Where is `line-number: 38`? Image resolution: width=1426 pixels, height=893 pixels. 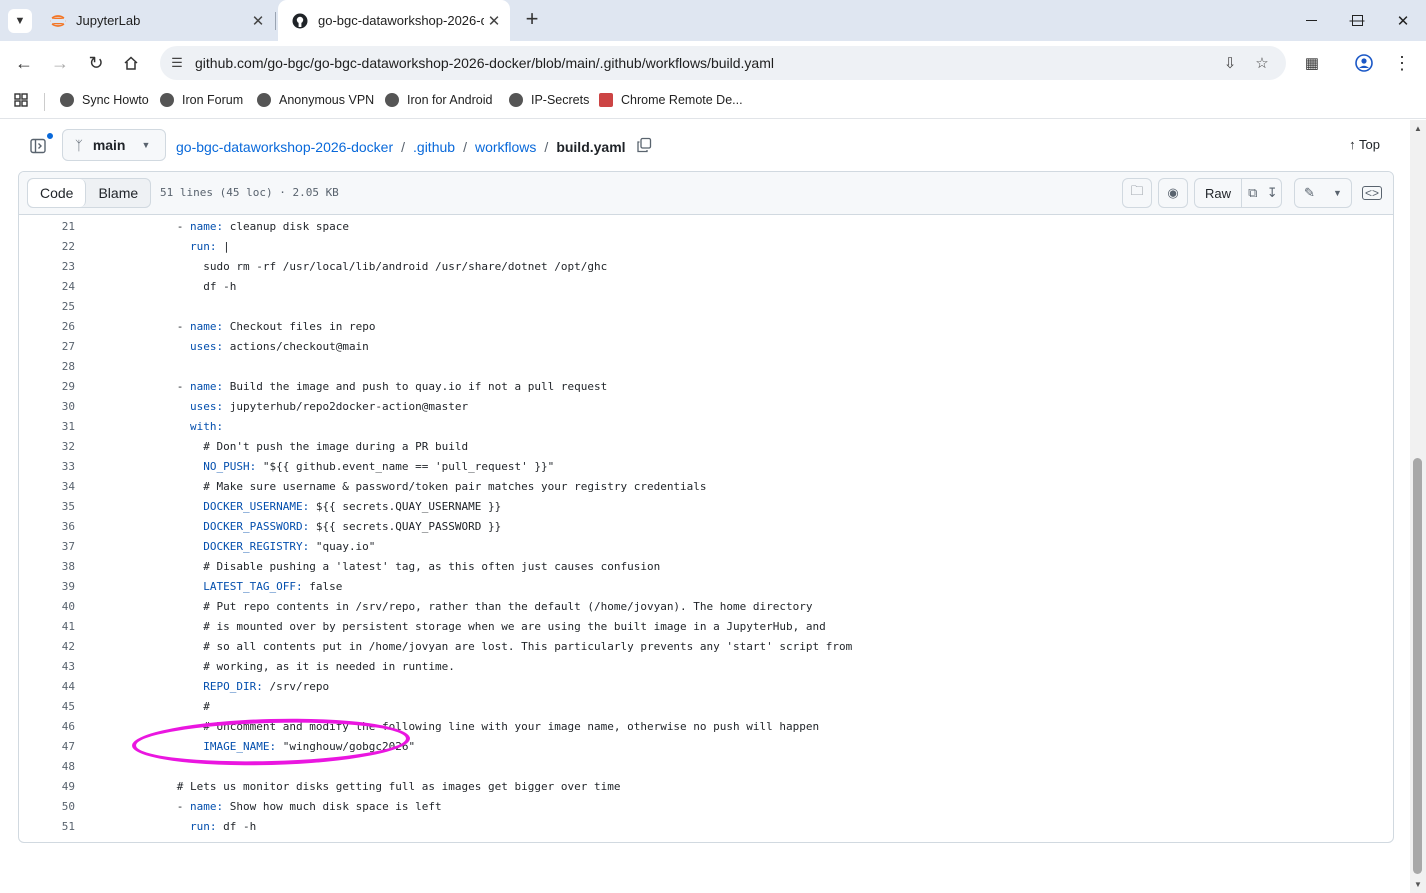
line-number: 38 is located at coordinates (47, 566).